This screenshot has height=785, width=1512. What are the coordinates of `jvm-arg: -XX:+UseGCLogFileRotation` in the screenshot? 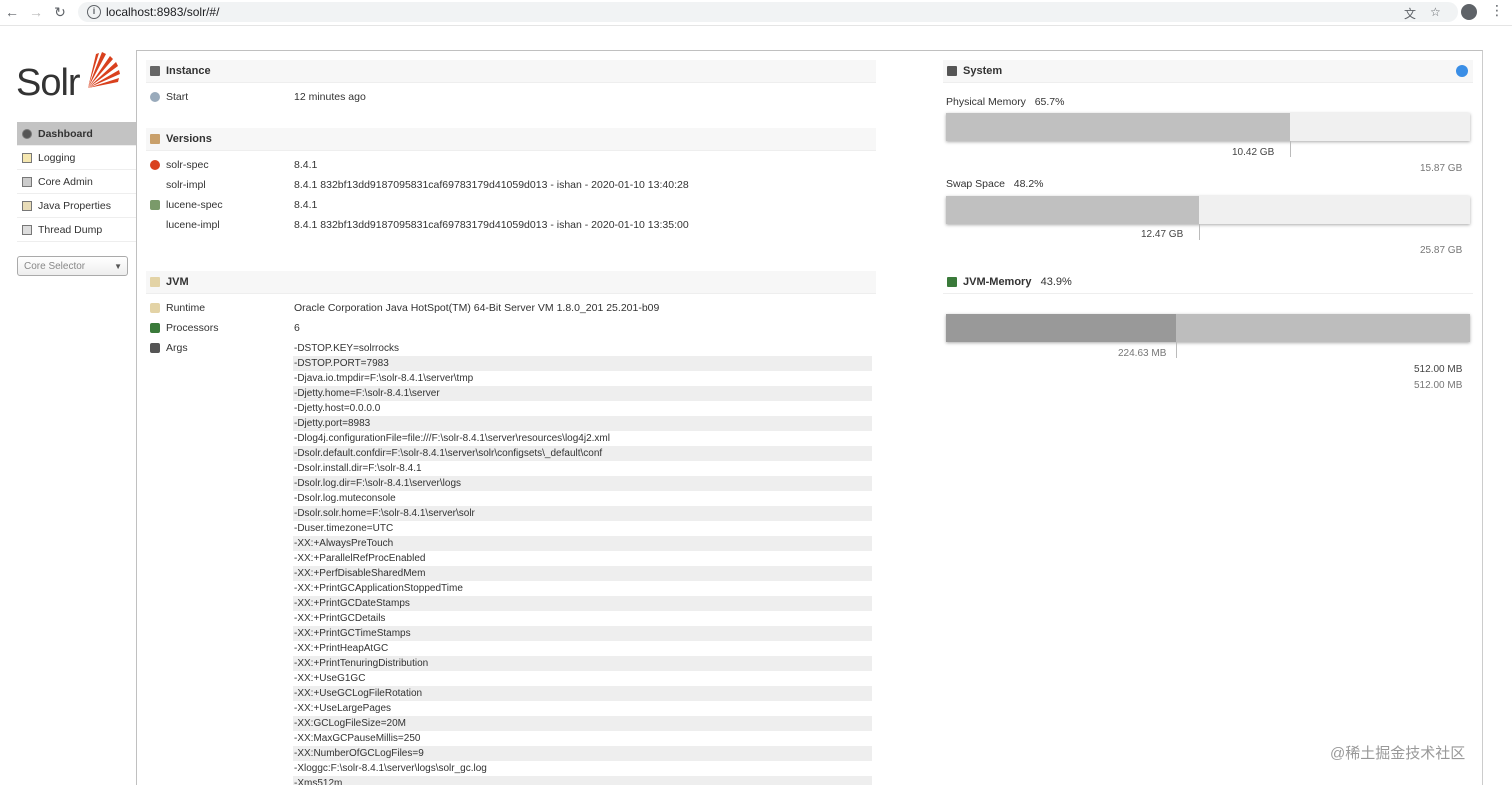 It's located at (582, 693).